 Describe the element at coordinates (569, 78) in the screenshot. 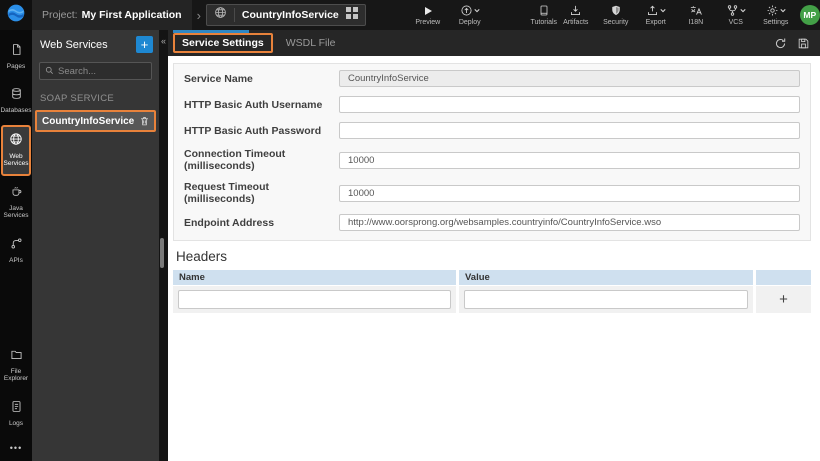

I see `service-name-field` at that location.